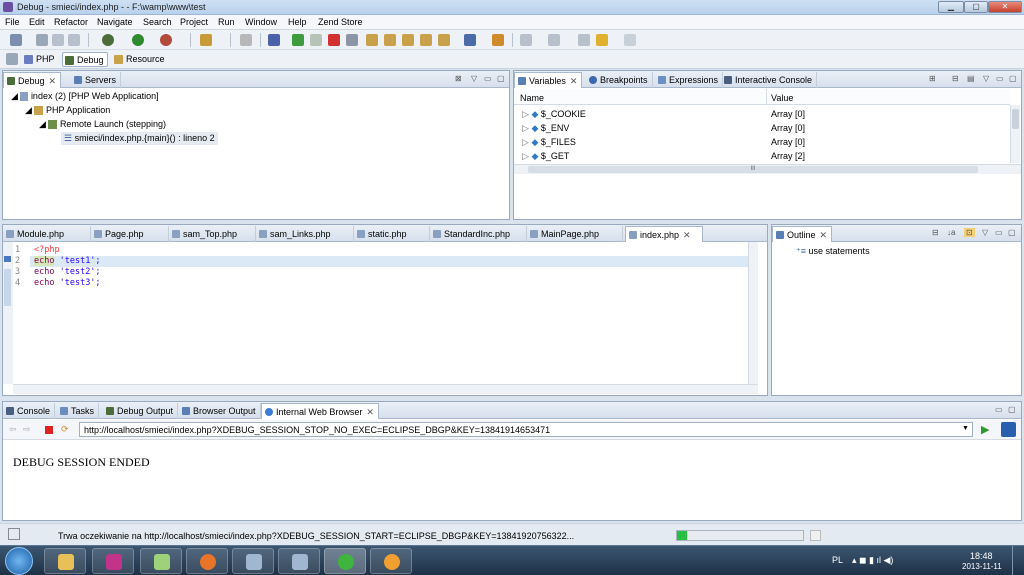 This screenshot has width=1024, height=575. Describe the element at coordinates (985, 429) in the screenshot. I see `go-icon: ▶` at that location.